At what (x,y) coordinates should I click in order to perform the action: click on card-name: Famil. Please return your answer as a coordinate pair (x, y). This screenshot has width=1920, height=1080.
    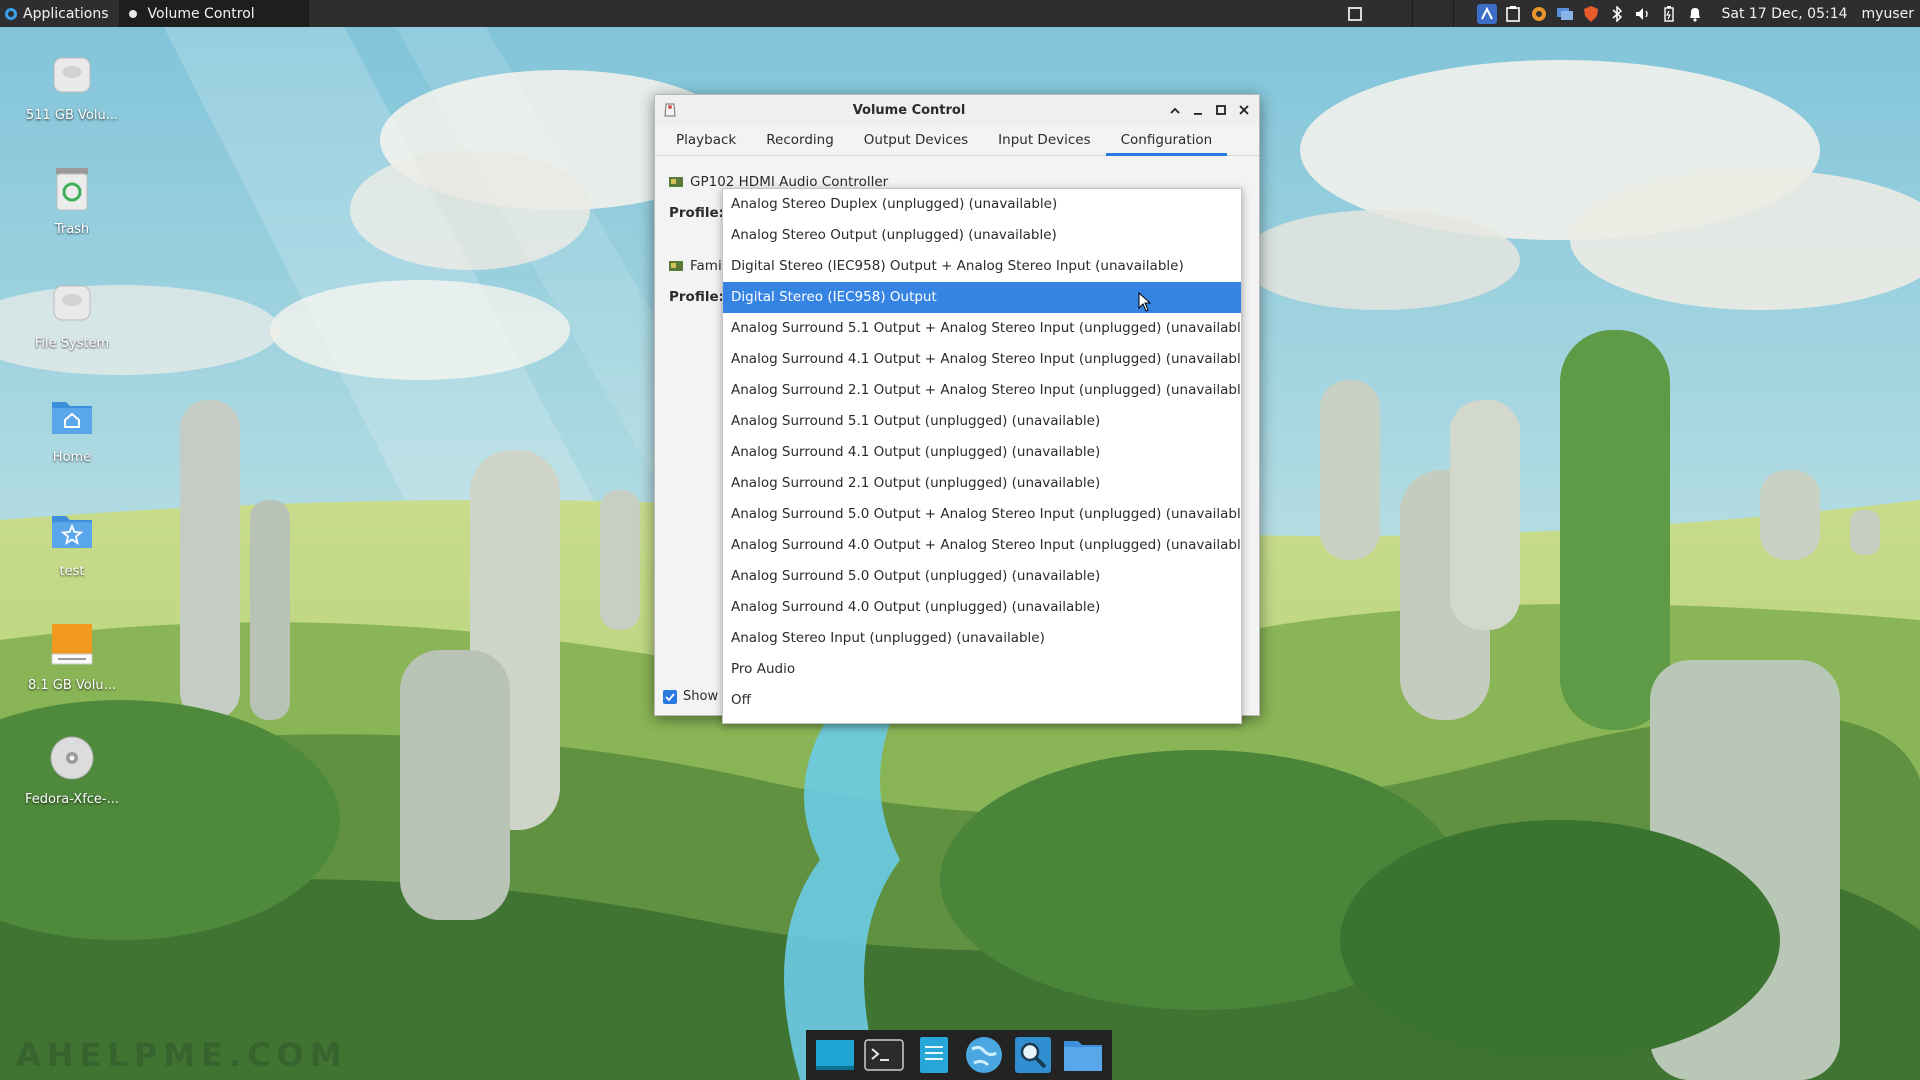
    Looking at the image, I should click on (708, 266).